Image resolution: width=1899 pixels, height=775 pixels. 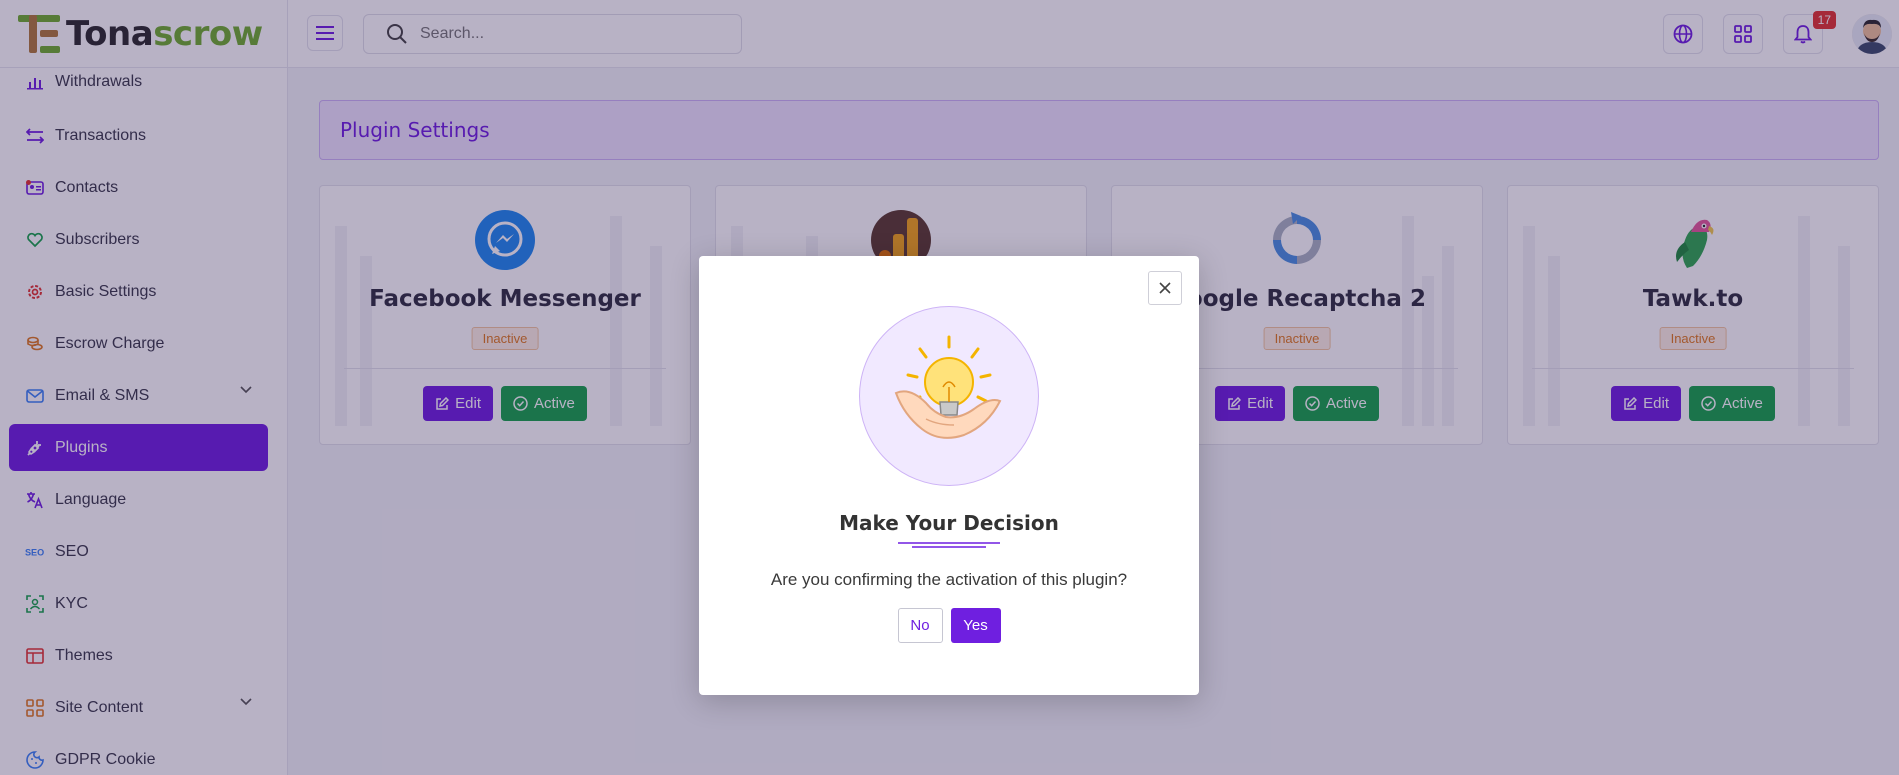 I want to click on no-button: No, so click(x=920, y=625).